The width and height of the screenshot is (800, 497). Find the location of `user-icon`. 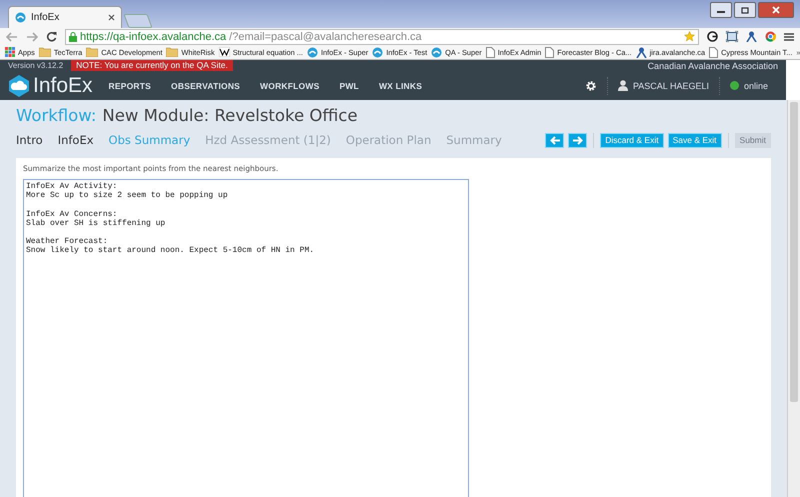

user-icon is located at coordinates (623, 85).